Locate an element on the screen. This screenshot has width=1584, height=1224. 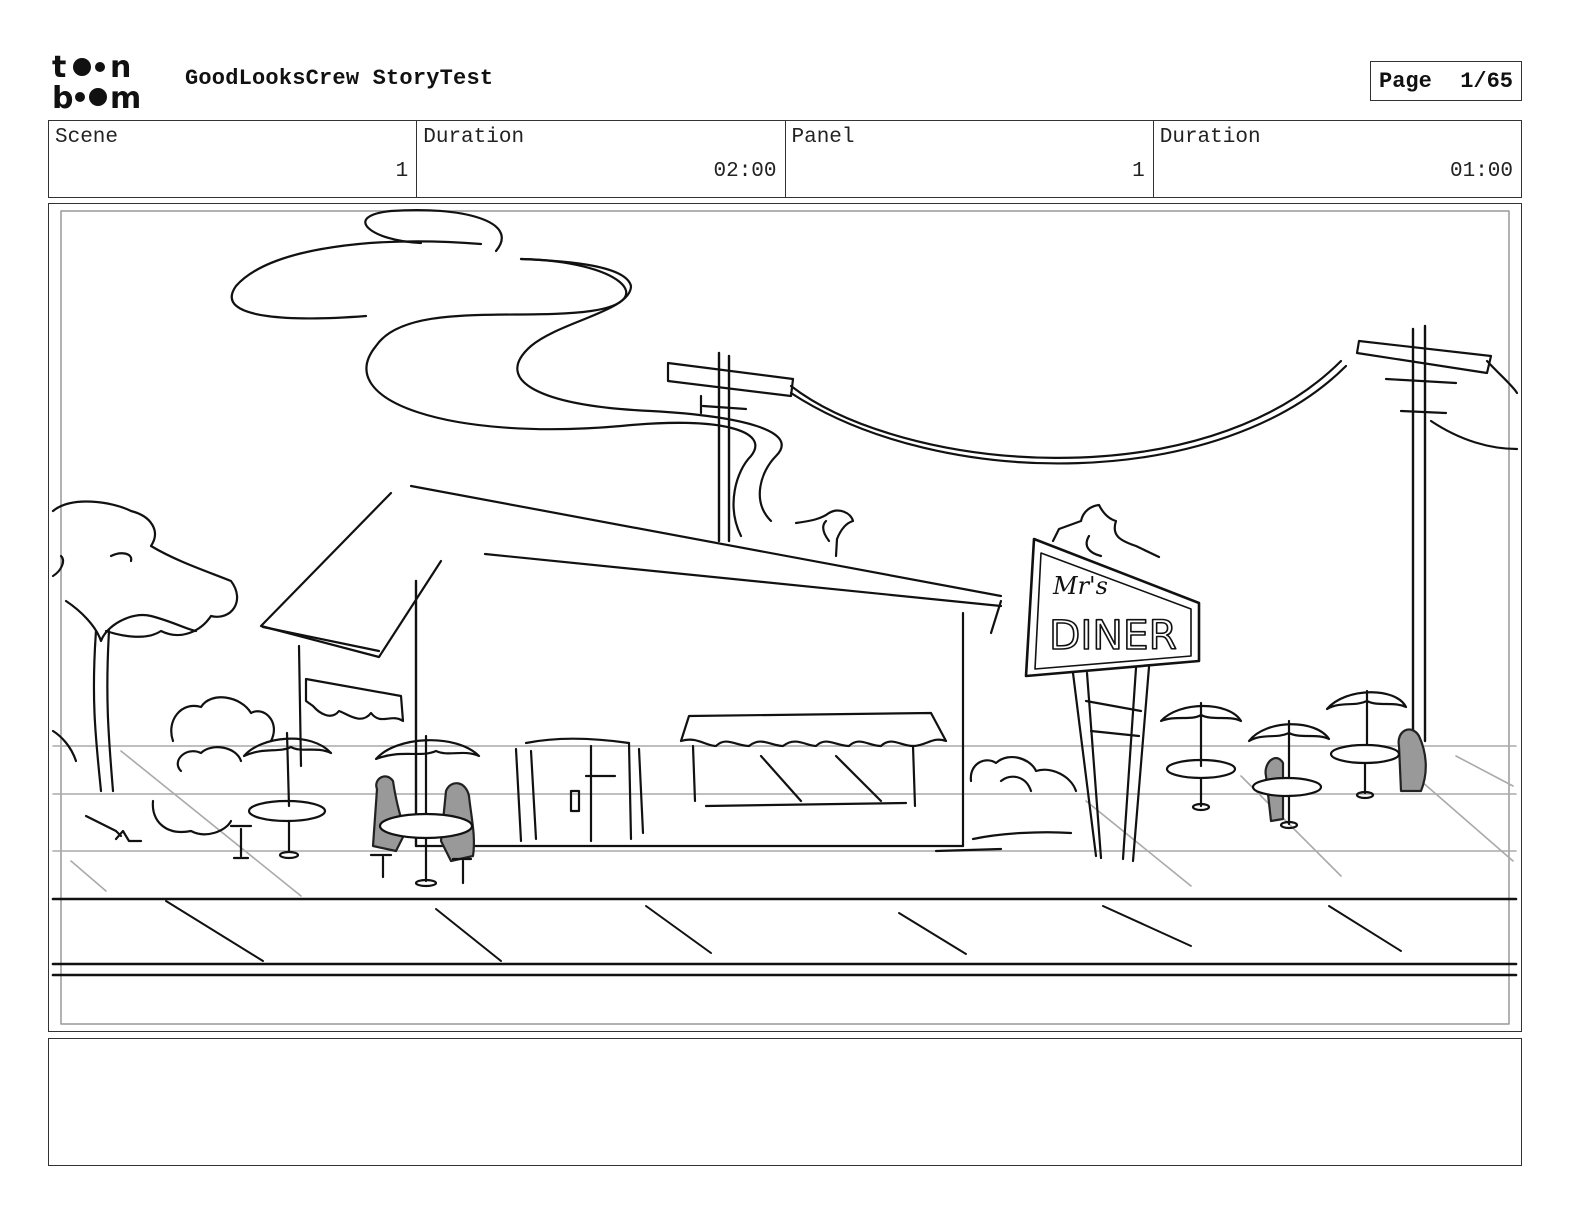
page-label: Page is located at coordinates (1405, 81).